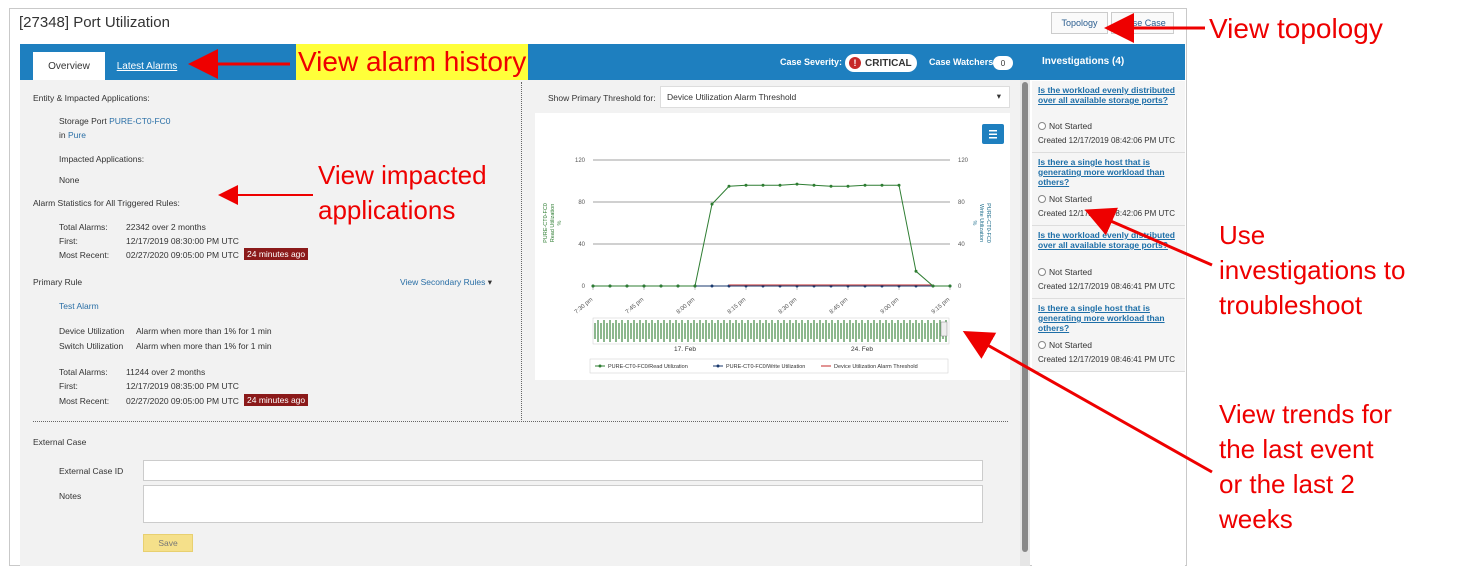 The height and width of the screenshot is (566, 1468). I want to click on arrow-trends, so click(1087, 402).